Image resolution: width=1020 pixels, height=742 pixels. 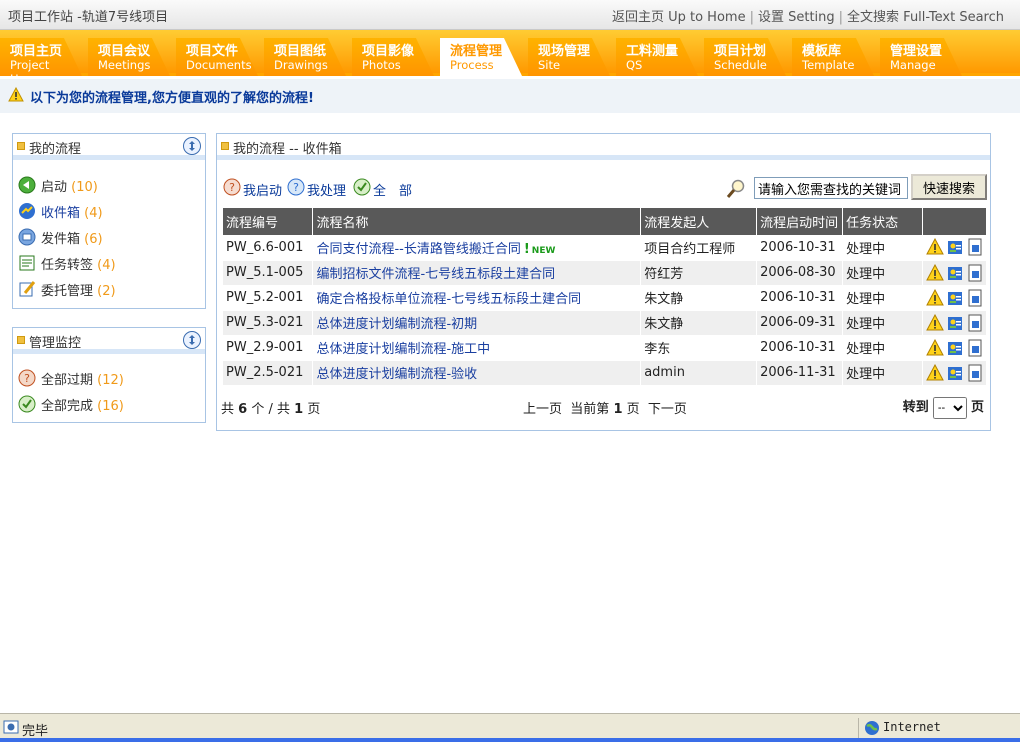 I want to click on tab-drawings: 项目图纸 Drawings, so click(x=305, y=57).